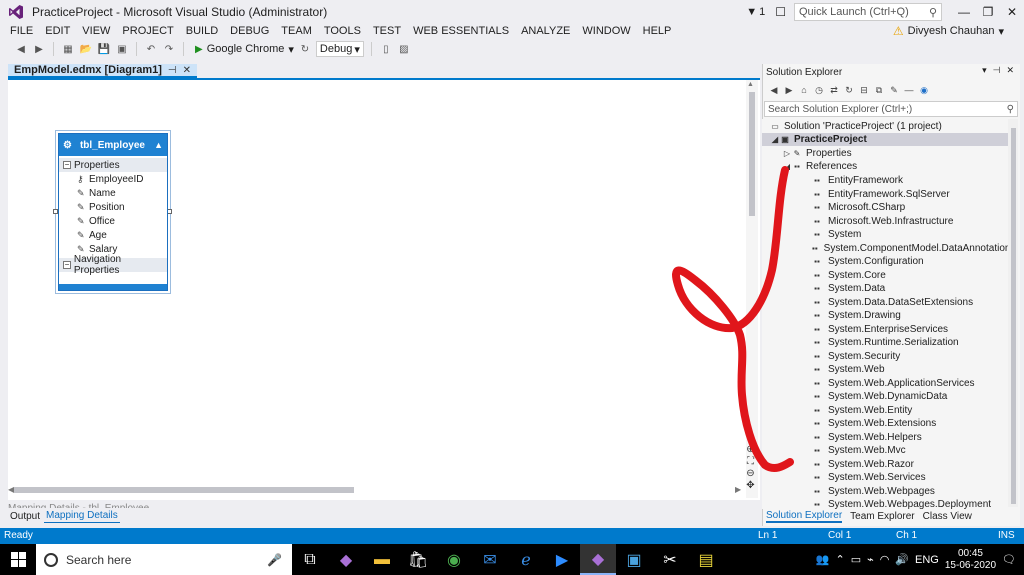  I want to click on save-icon: 💾, so click(104, 49).